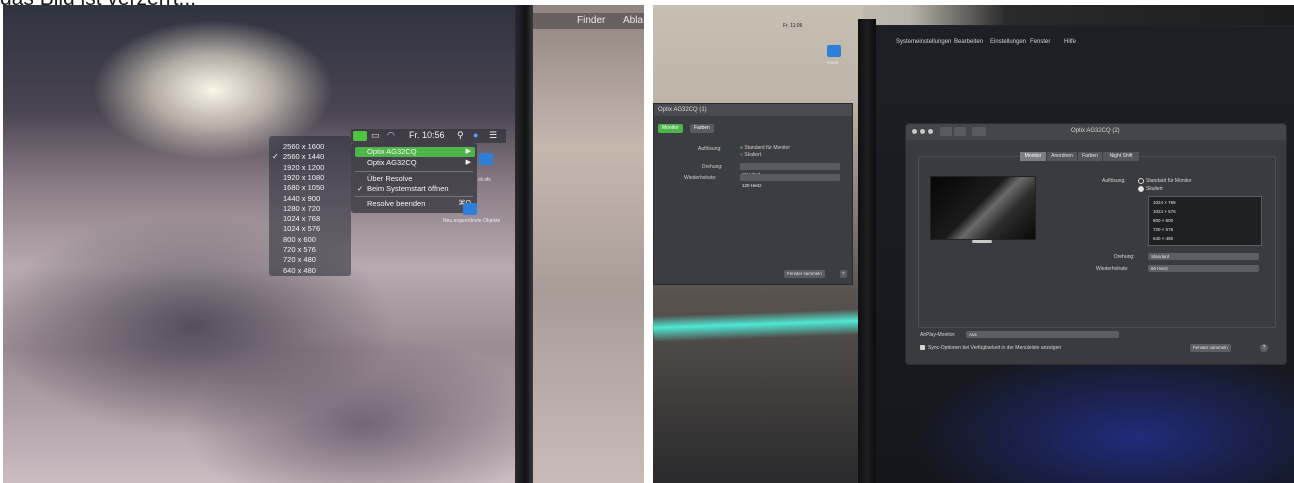 The height and width of the screenshot is (483, 1294). Describe the element at coordinates (475, 135) in the screenshot. I see `siri-icon: ●` at that location.